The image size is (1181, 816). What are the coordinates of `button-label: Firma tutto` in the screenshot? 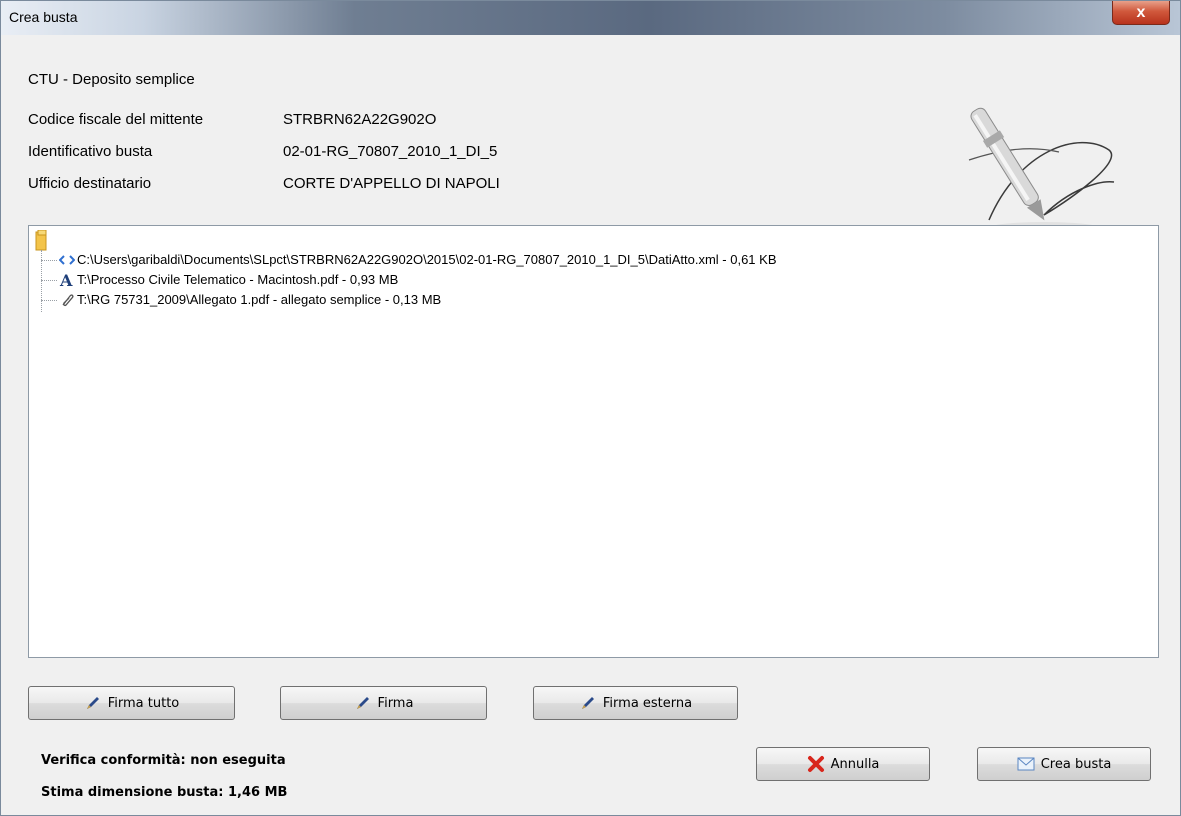 It's located at (143, 703).